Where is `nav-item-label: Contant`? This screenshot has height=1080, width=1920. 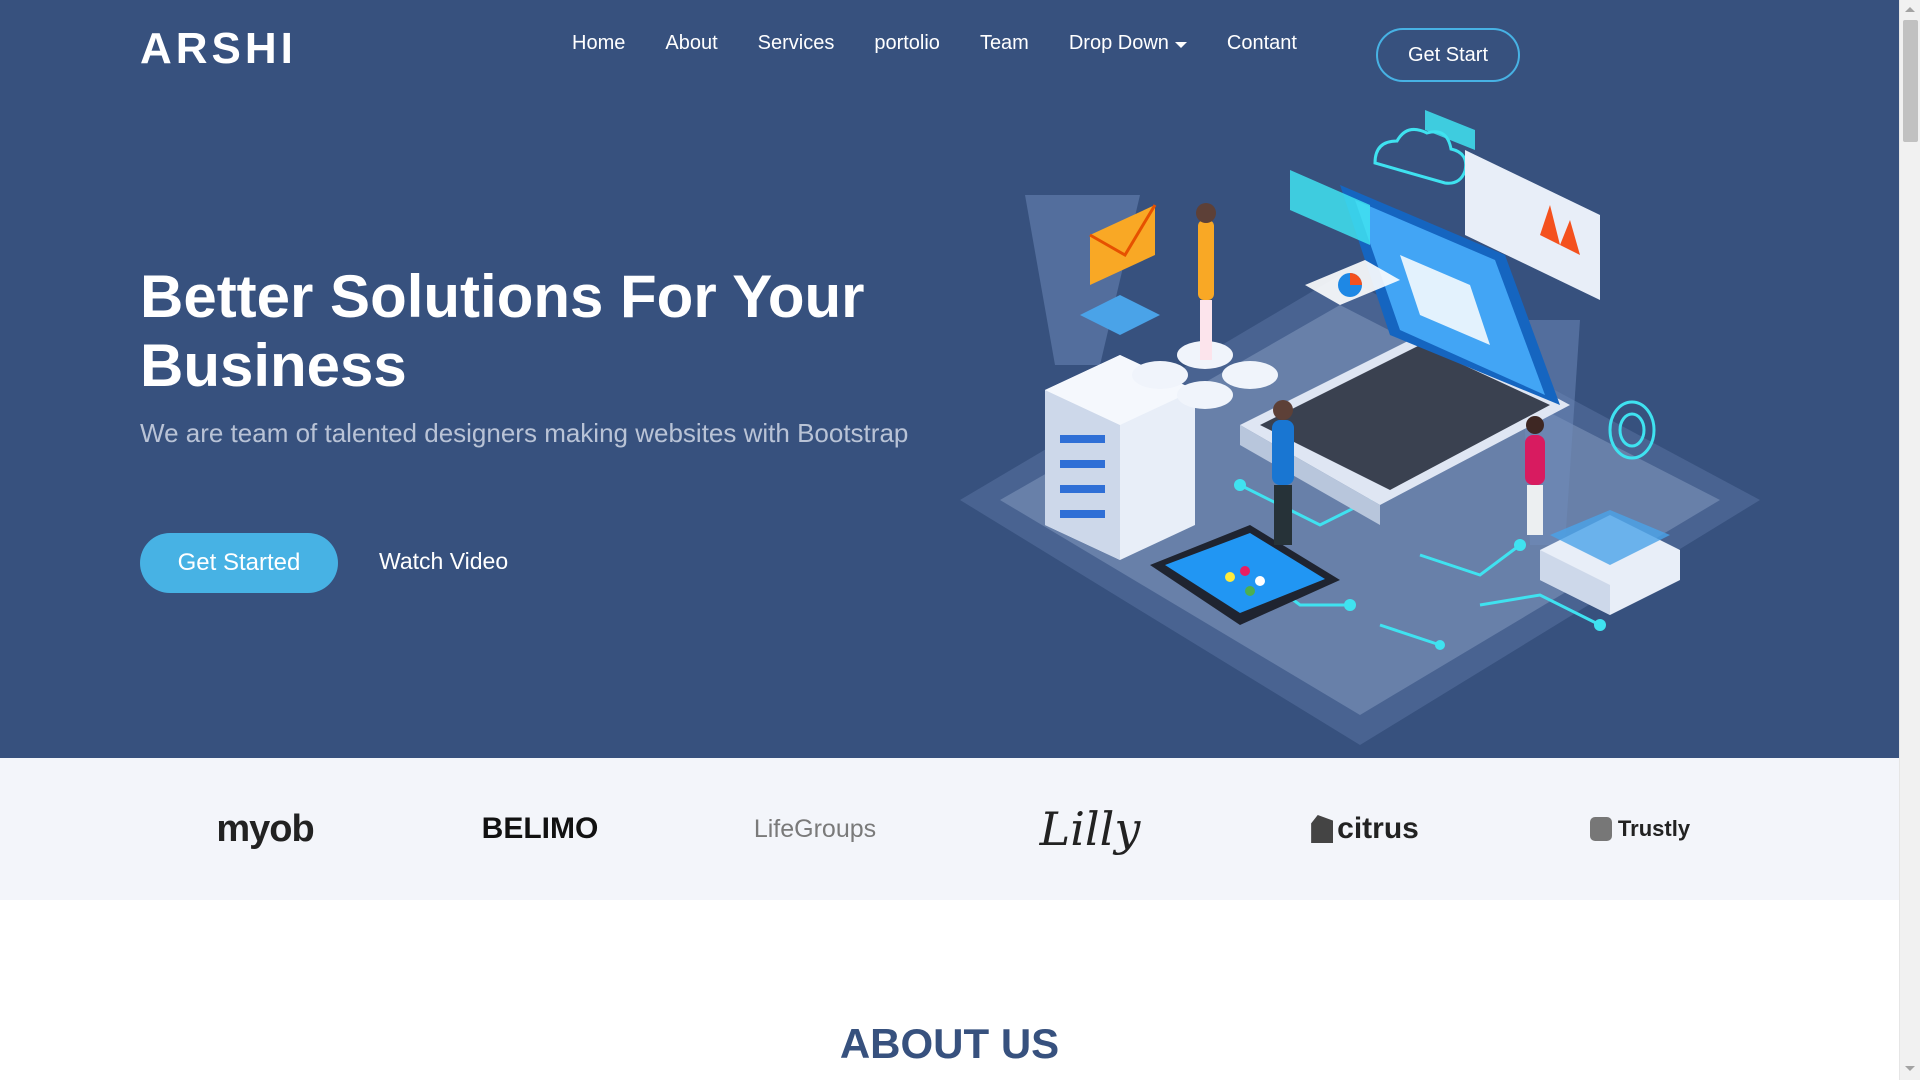 nav-item-label: Contant is located at coordinates (1261, 43).